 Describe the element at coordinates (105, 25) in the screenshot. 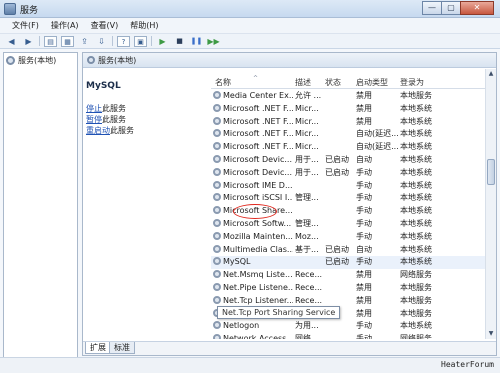

I see `menu-view: 查看(V)` at that location.